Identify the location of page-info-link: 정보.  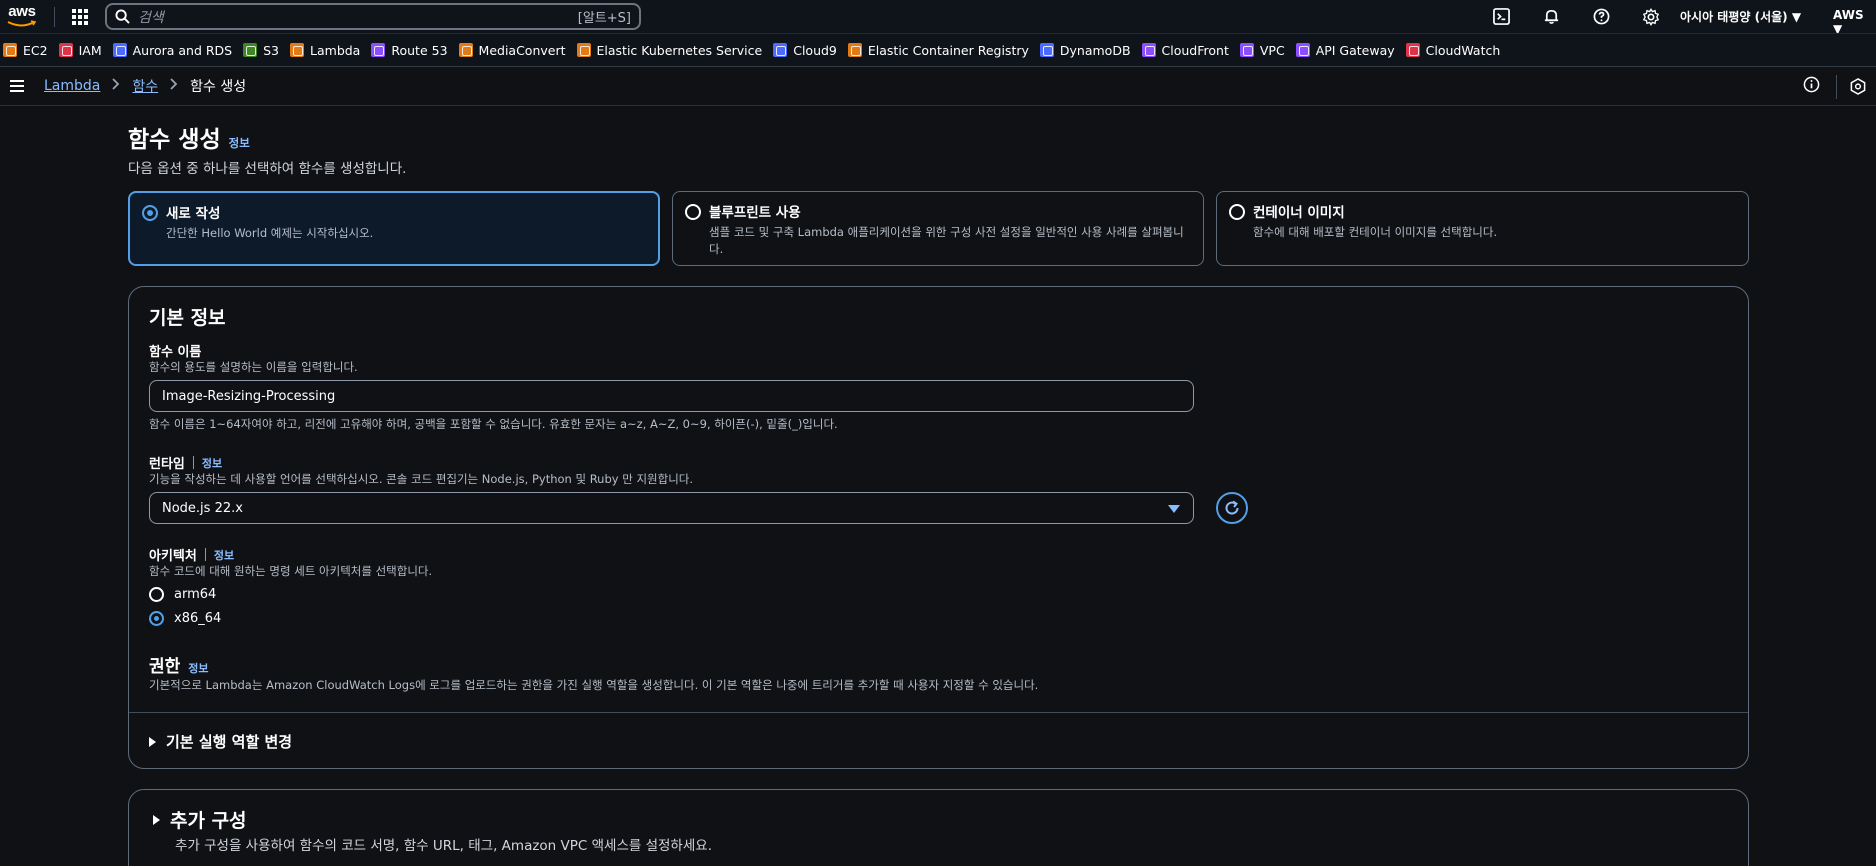
(239, 143).